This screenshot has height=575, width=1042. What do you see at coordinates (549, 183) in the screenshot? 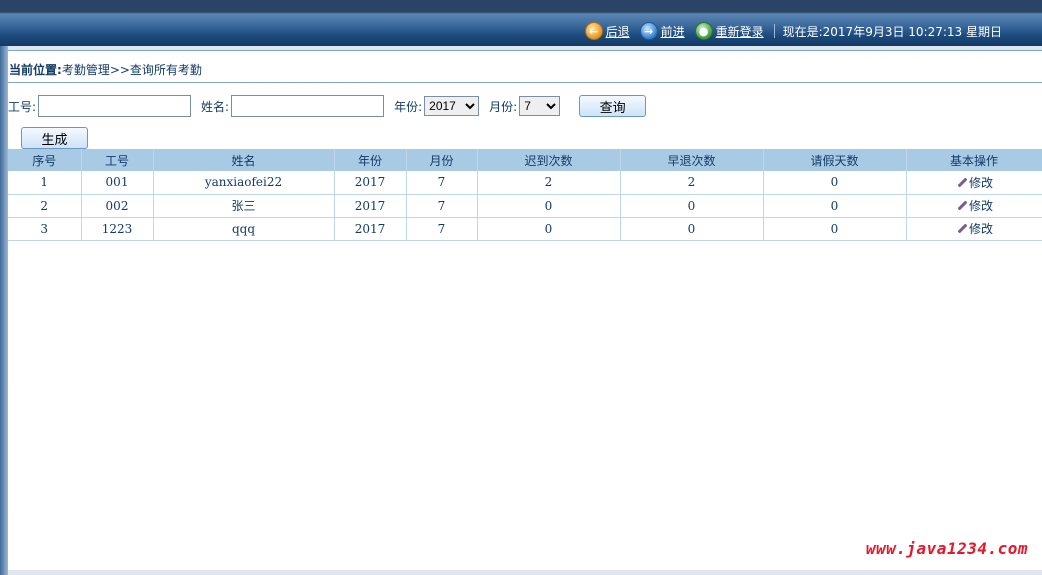
I see `cell-late: 2` at bounding box center [549, 183].